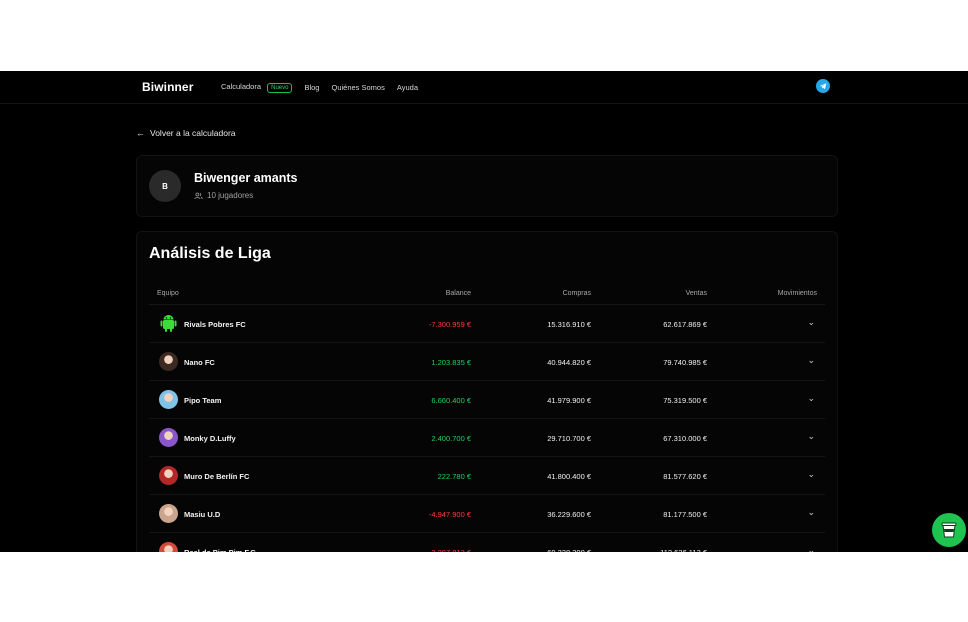 The height and width of the screenshot is (622, 968). I want to click on back-link-label: Volver a la calculadora, so click(193, 133).